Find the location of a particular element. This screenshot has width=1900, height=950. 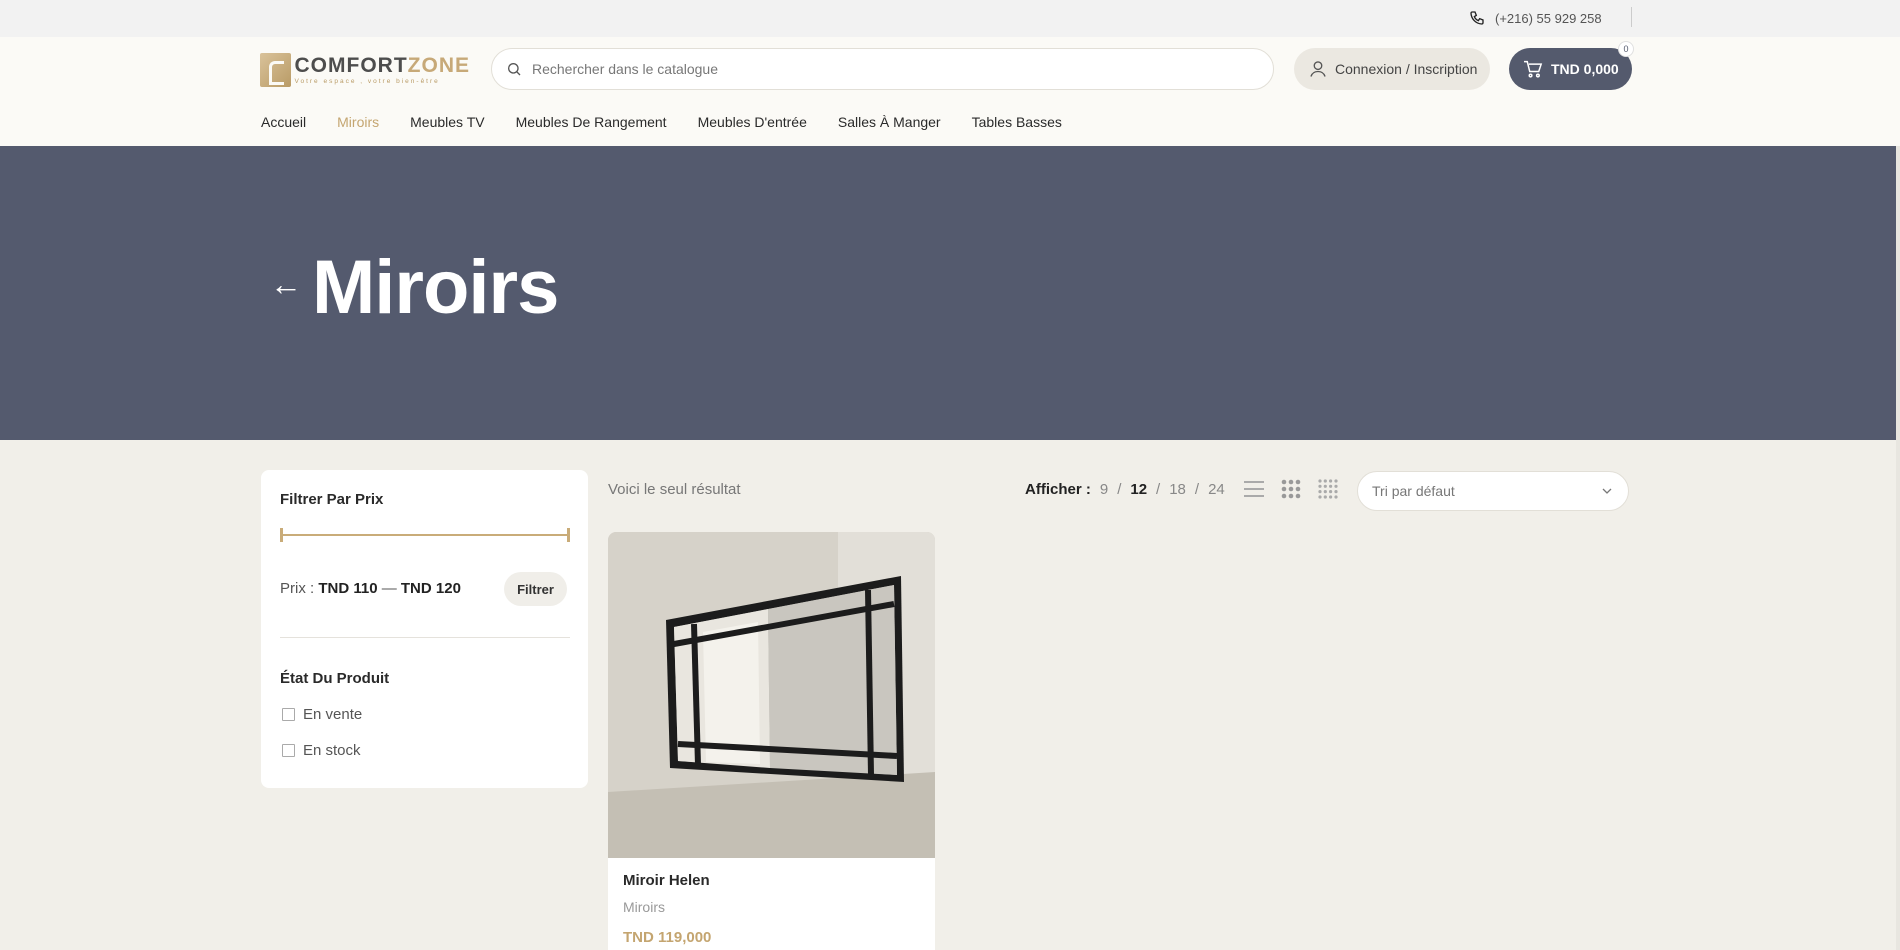

in-stock-label: En stock is located at coordinates (332, 750).